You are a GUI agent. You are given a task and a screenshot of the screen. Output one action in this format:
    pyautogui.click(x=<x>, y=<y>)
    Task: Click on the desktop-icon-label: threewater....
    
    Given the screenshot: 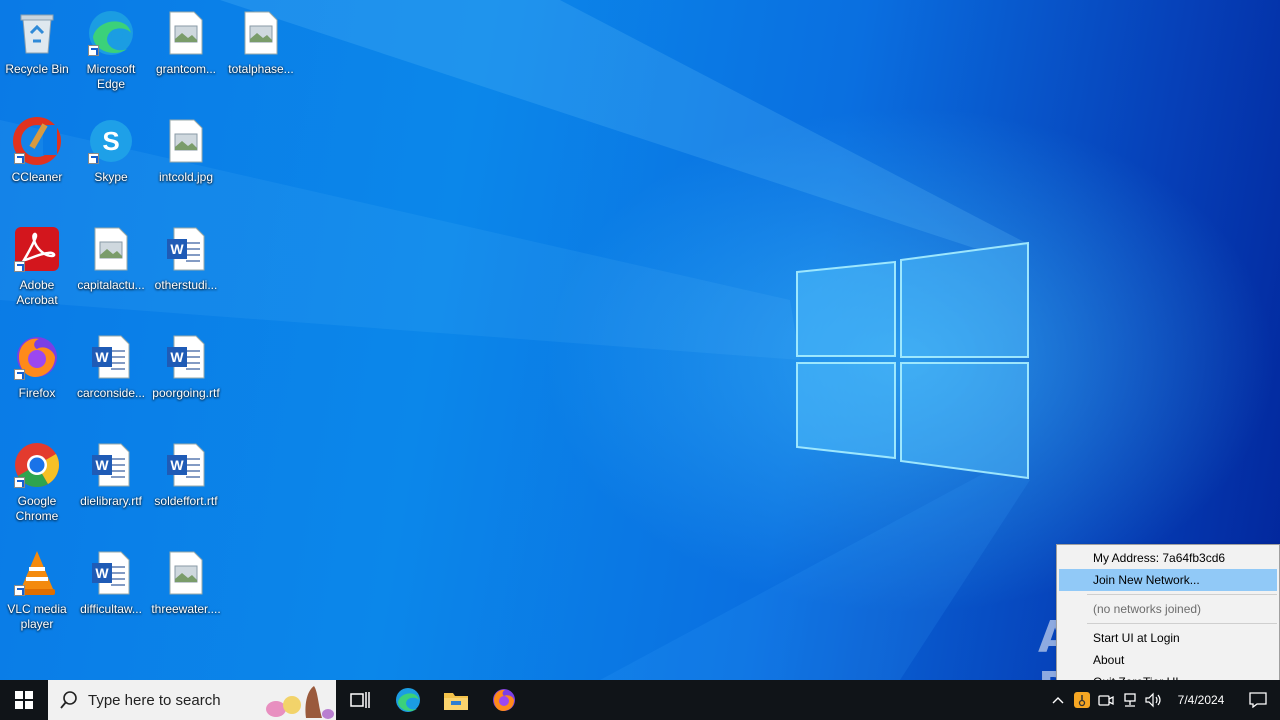 What is the action you would take?
    pyautogui.click(x=186, y=609)
    